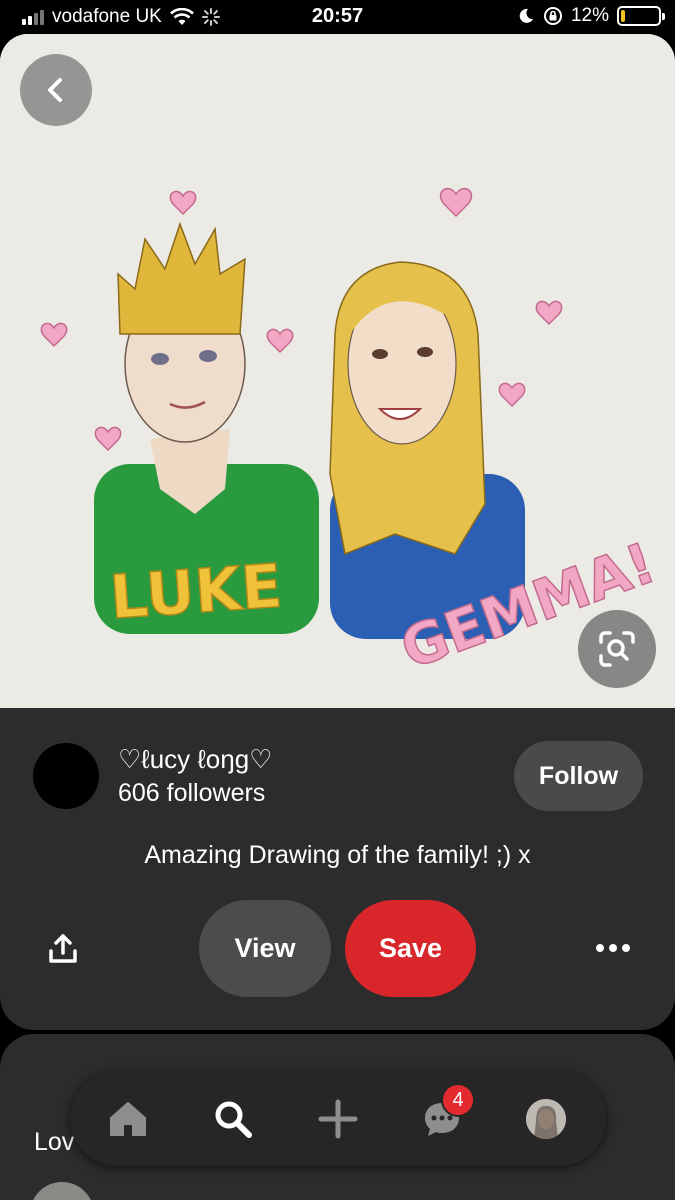  I want to click on battery-percent: 12%, so click(589, 15).